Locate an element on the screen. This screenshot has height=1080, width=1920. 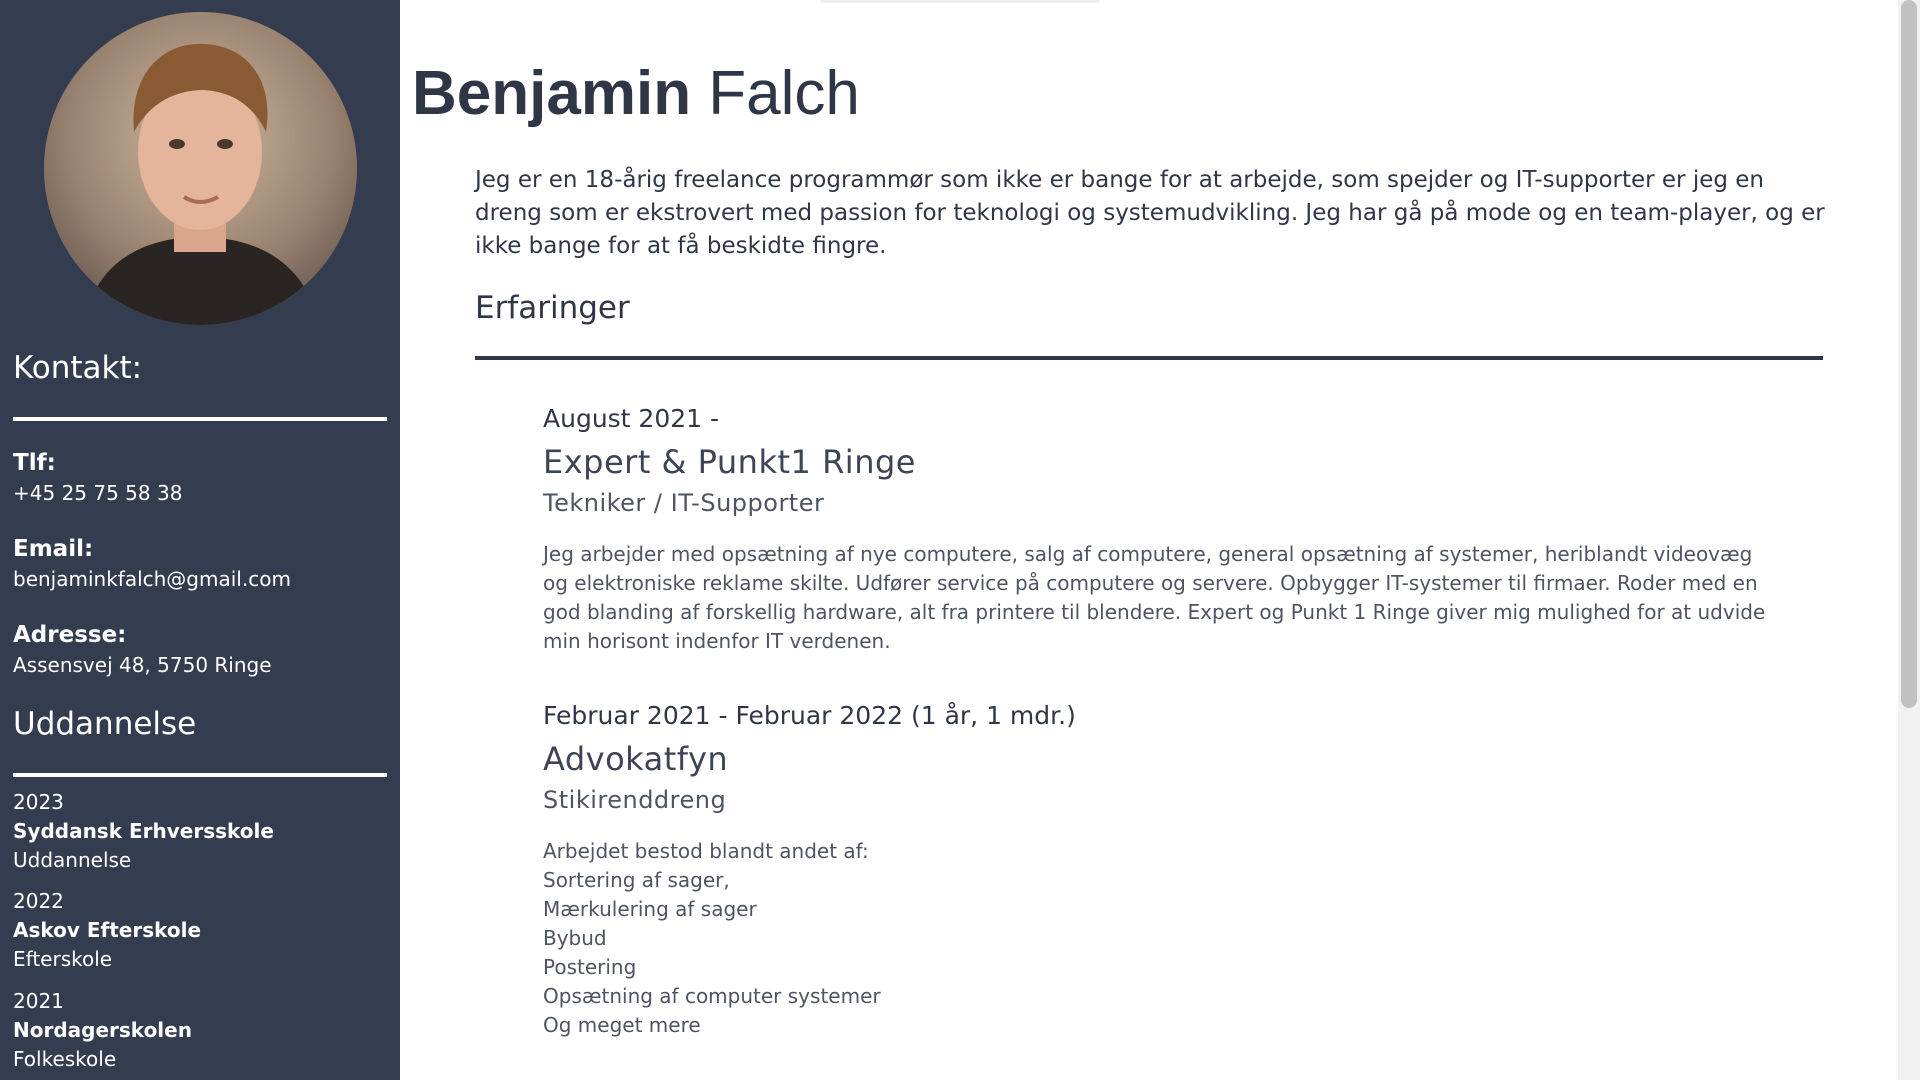
contact-divider is located at coordinates (200, 419).